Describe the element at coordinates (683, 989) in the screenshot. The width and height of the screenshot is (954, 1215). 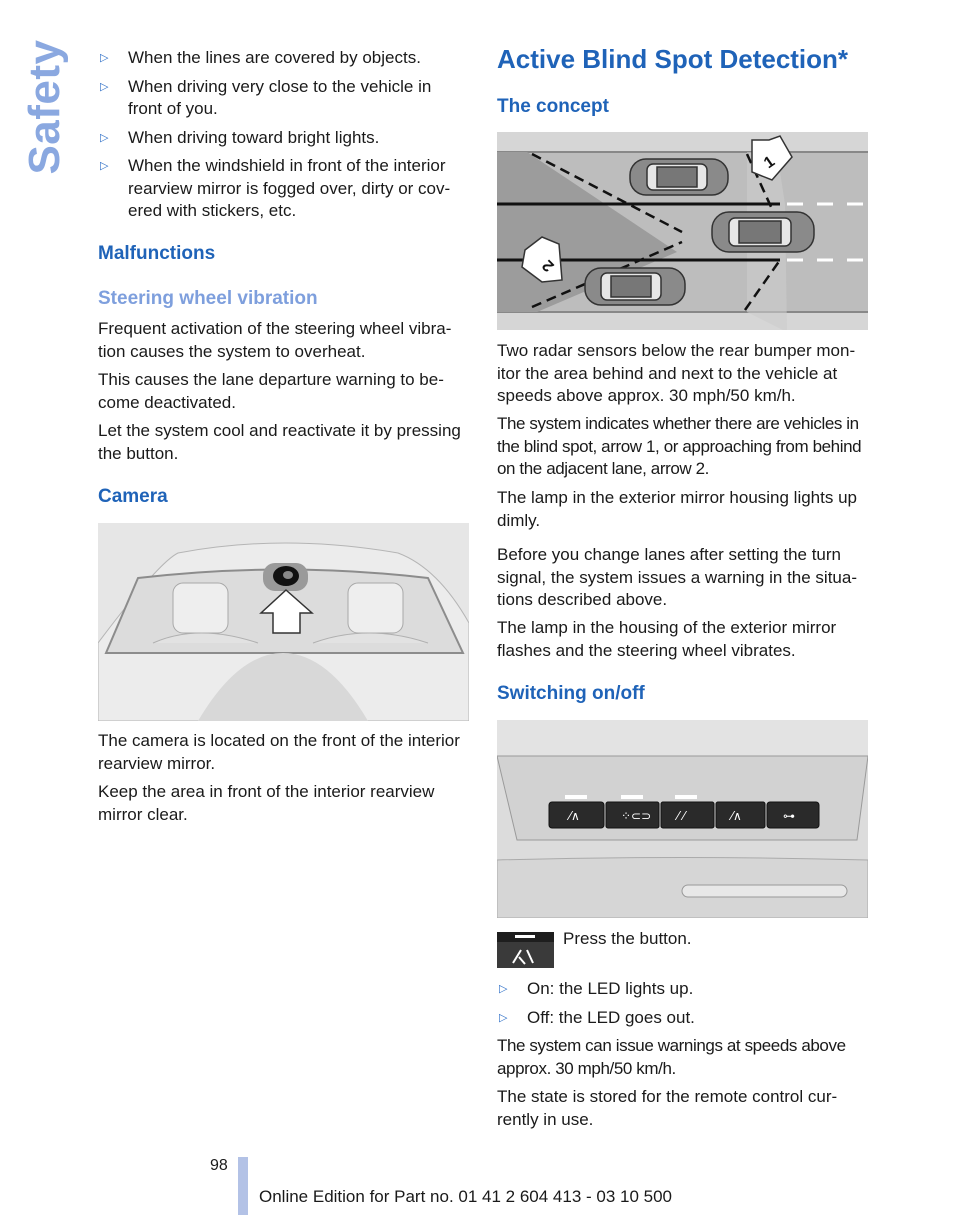
I see `list-item: ▷ On: the LED lights up.` at that location.